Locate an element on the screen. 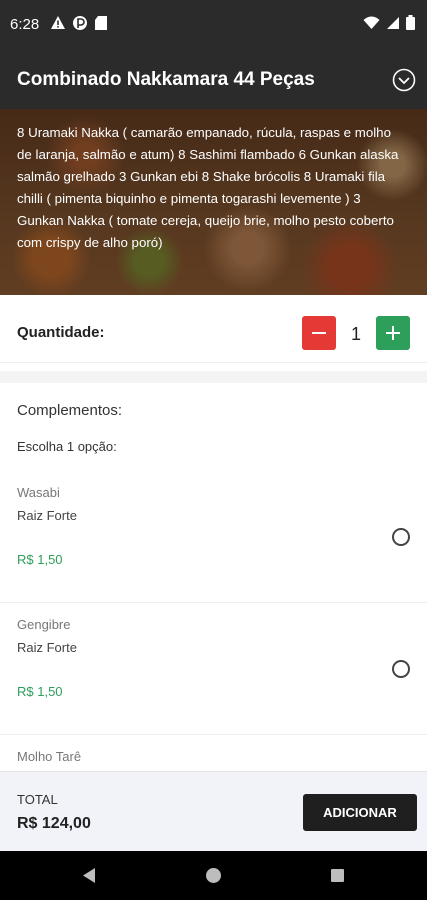 The image size is (427, 900). add-button: ADICIONAR is located at coordinates (360, 812).